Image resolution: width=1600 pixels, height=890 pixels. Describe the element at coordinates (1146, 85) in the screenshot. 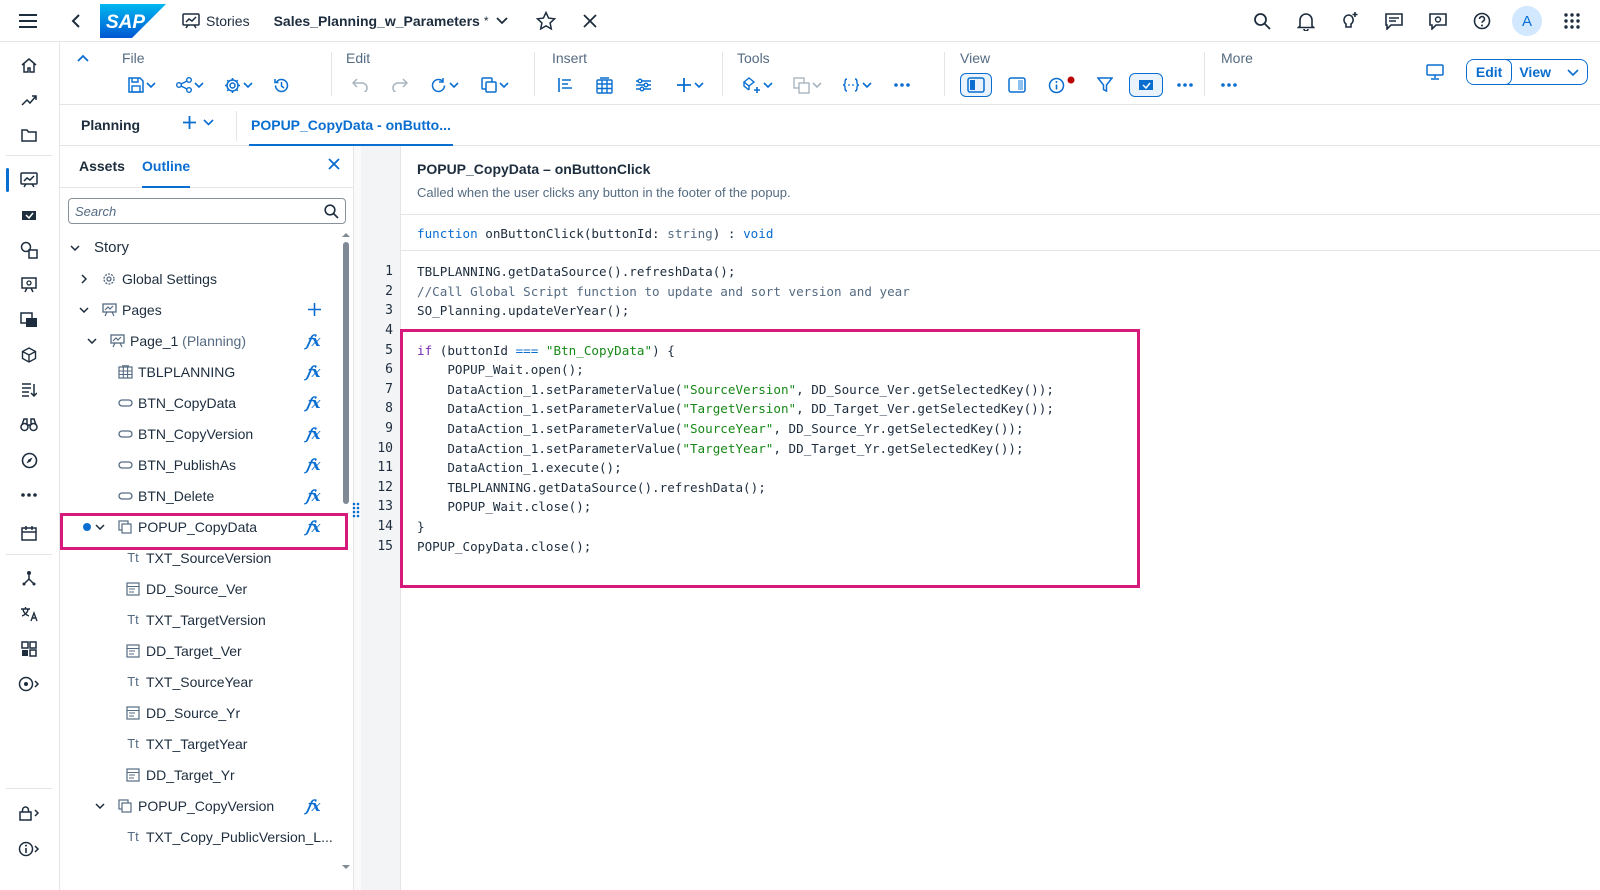

I see `preview-toggle` at that location.